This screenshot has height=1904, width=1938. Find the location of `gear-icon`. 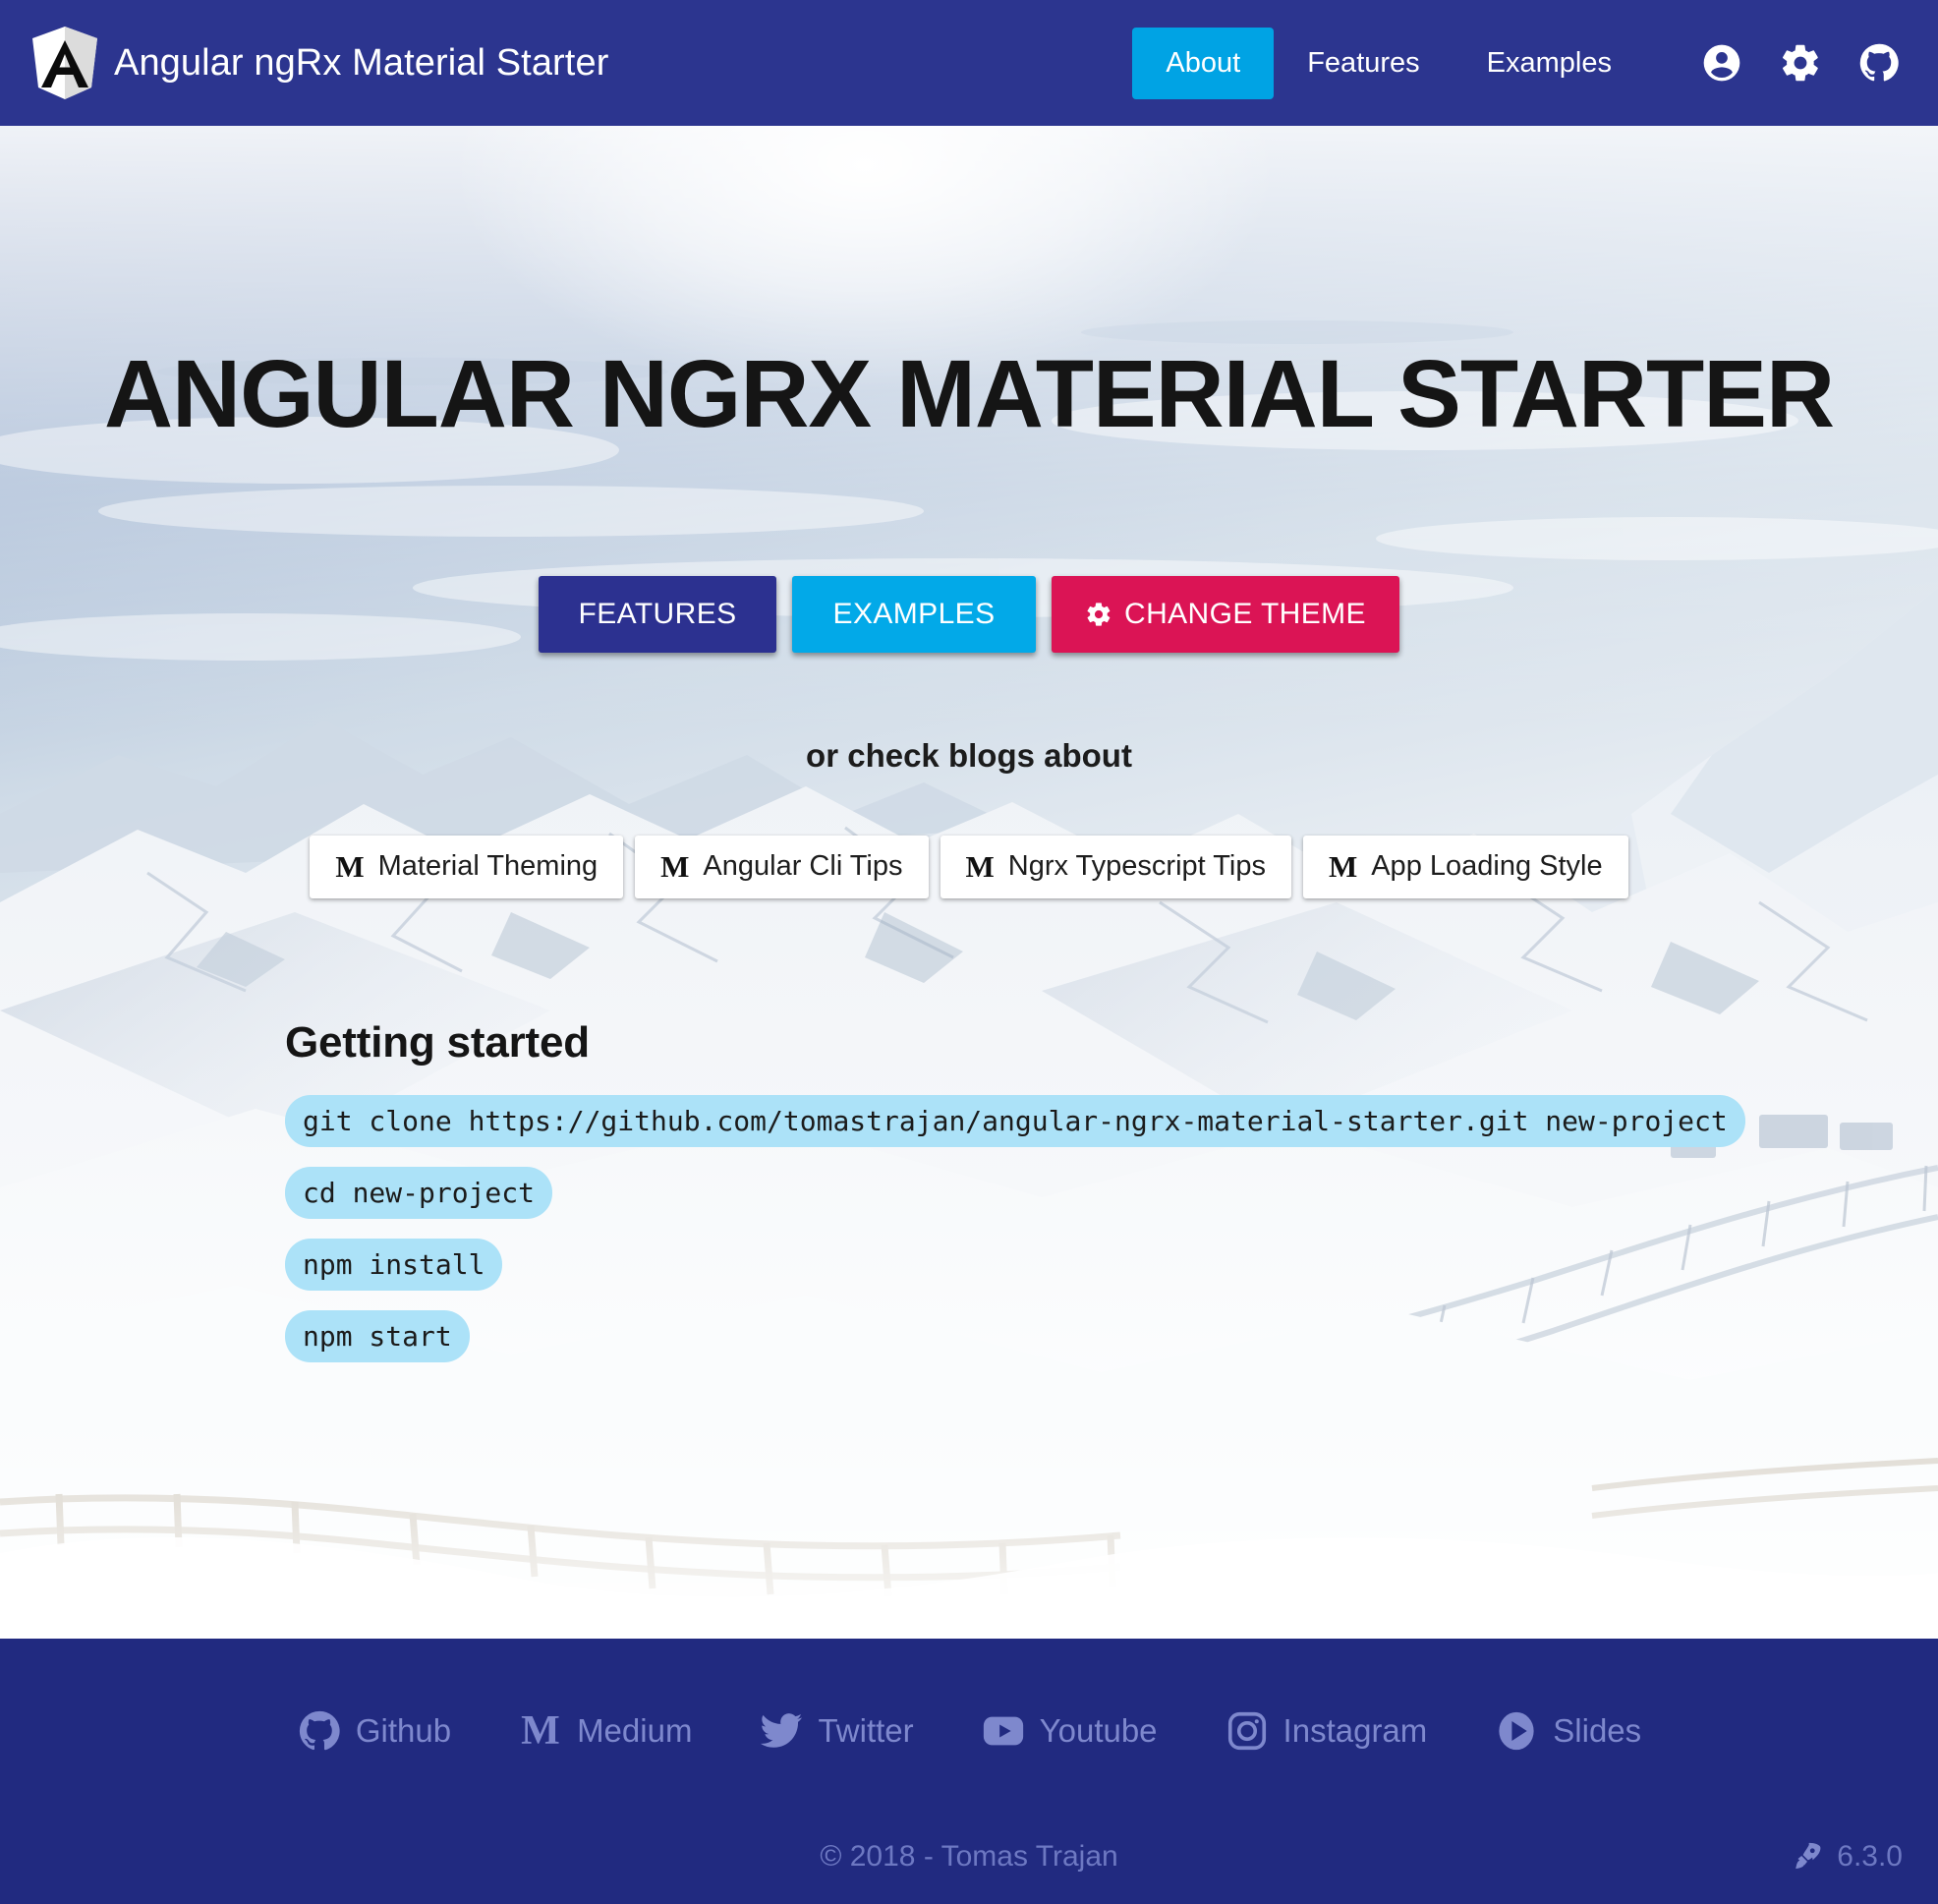

gear-icon is located at coordinates (1098, 614).